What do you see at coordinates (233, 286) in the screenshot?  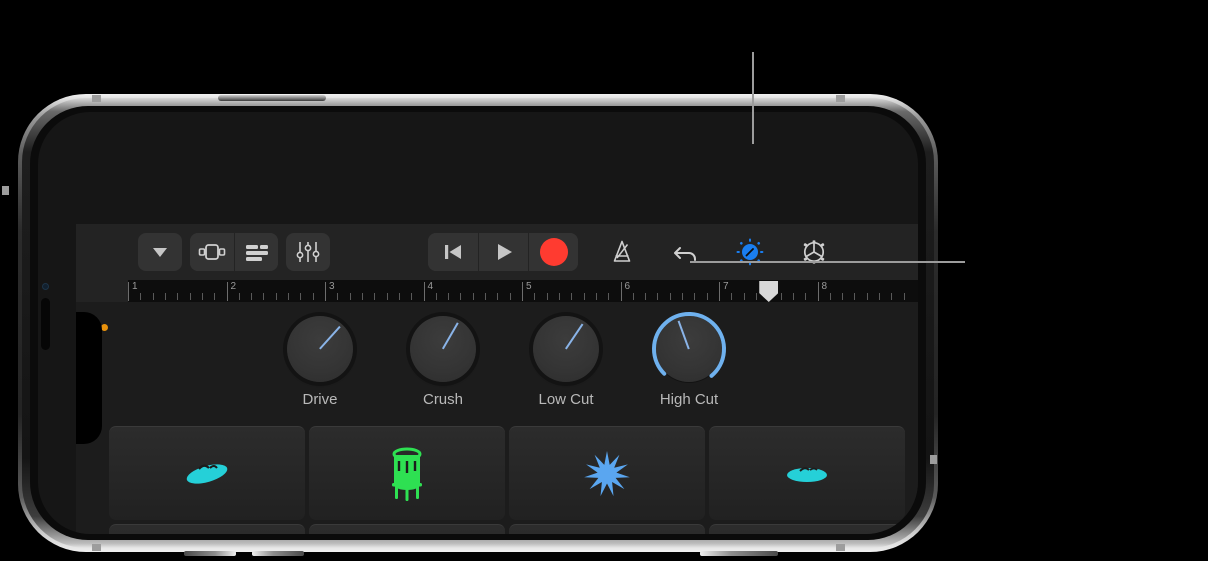 I see `ruler-bar-number: 2` at bounding box center [233, 286].